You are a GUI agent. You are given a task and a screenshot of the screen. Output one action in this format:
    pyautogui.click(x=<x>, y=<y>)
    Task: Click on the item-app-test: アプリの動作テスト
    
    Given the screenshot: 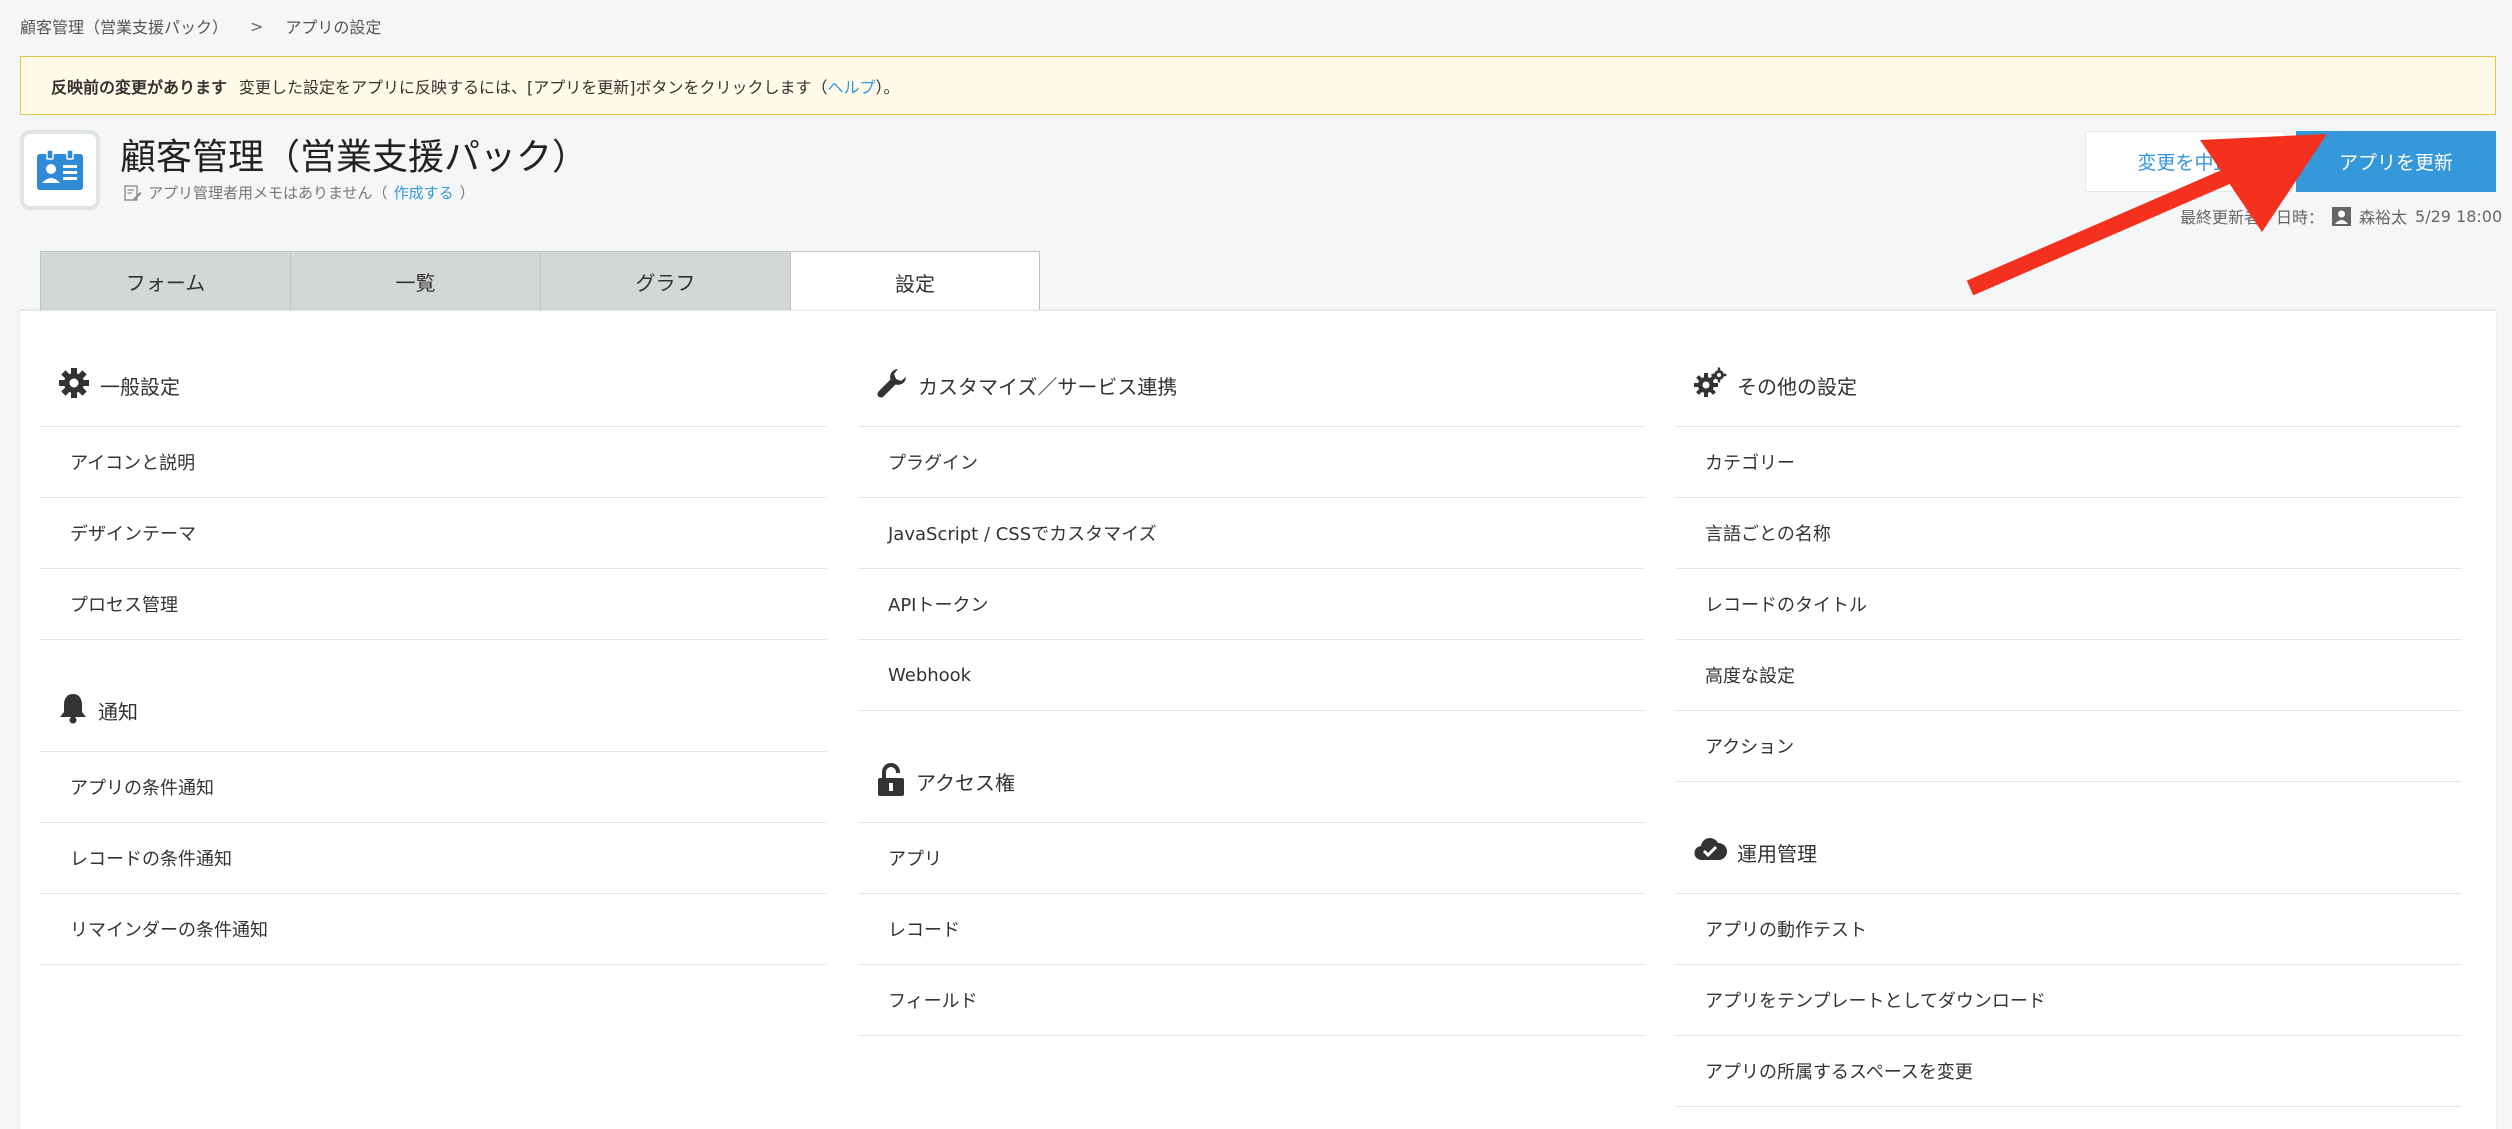 What is the action you would take?
    pyautogui.click(x=2068, y=929)
    